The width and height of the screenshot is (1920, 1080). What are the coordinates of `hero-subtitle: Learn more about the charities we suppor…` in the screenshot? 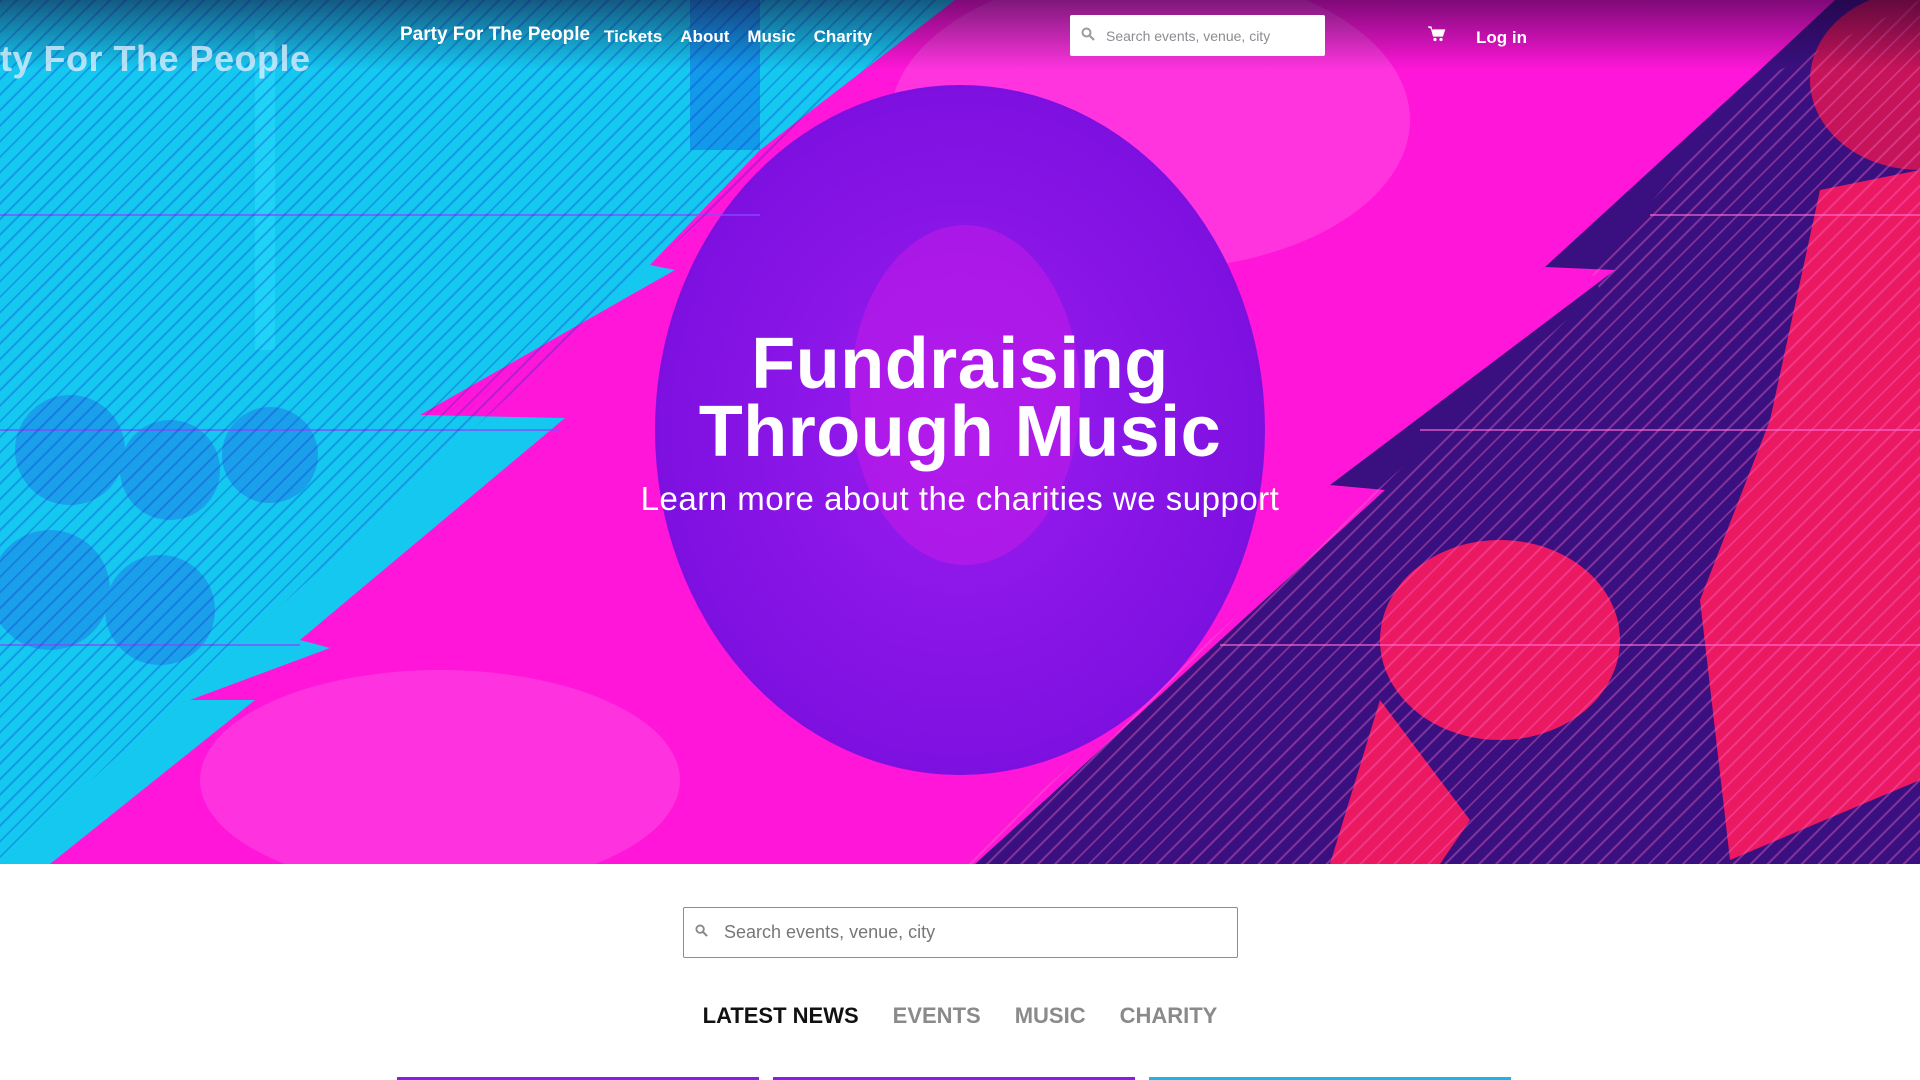 It's located at (960, 499).